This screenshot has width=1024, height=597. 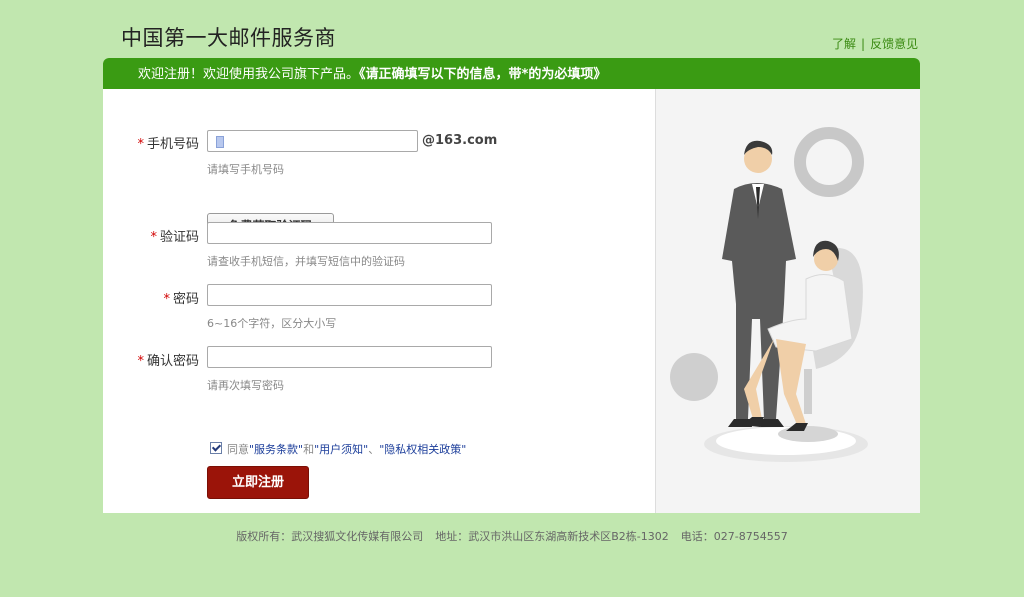 What do you see at coordinates (258, 482) in the screenshot?
I see `register-button: 立即注册` at bounding box center [258, 482].